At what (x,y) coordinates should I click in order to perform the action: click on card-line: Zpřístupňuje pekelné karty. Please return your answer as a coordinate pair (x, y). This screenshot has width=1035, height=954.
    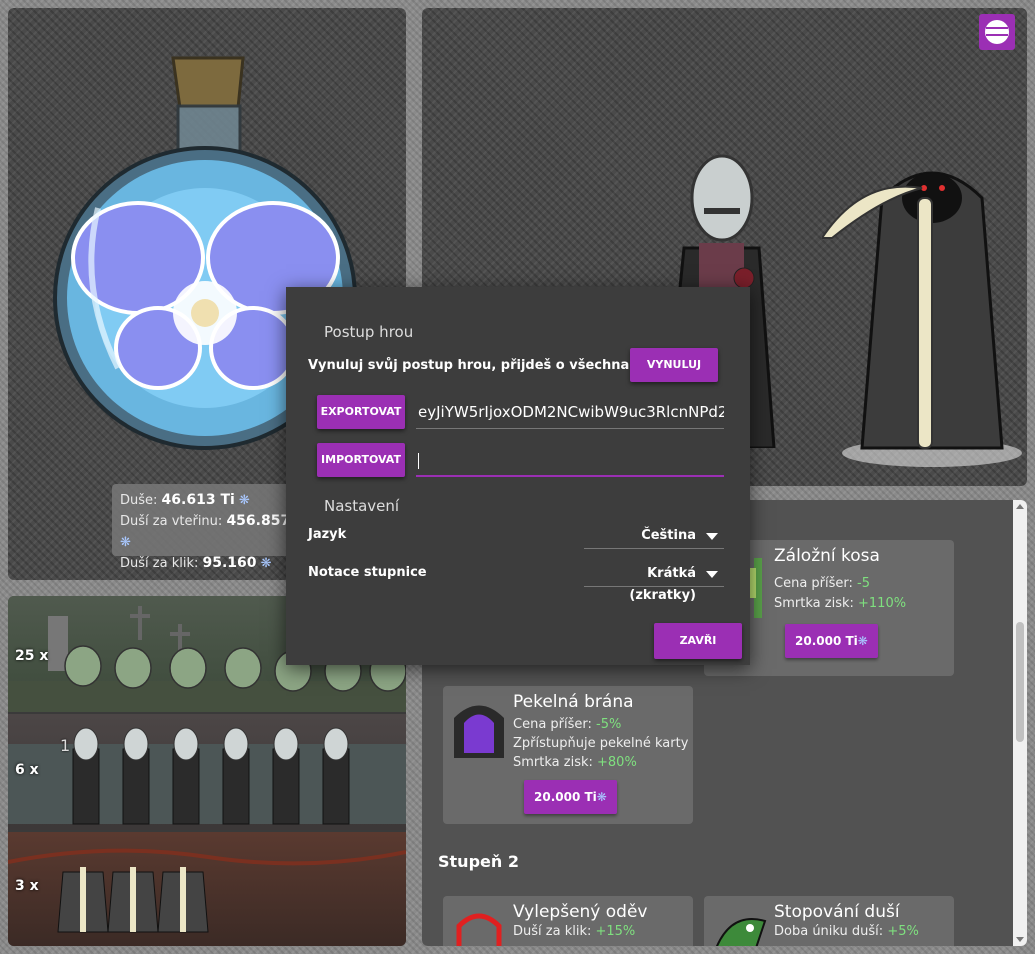
    Looking at the image, I should click on (601, 743).